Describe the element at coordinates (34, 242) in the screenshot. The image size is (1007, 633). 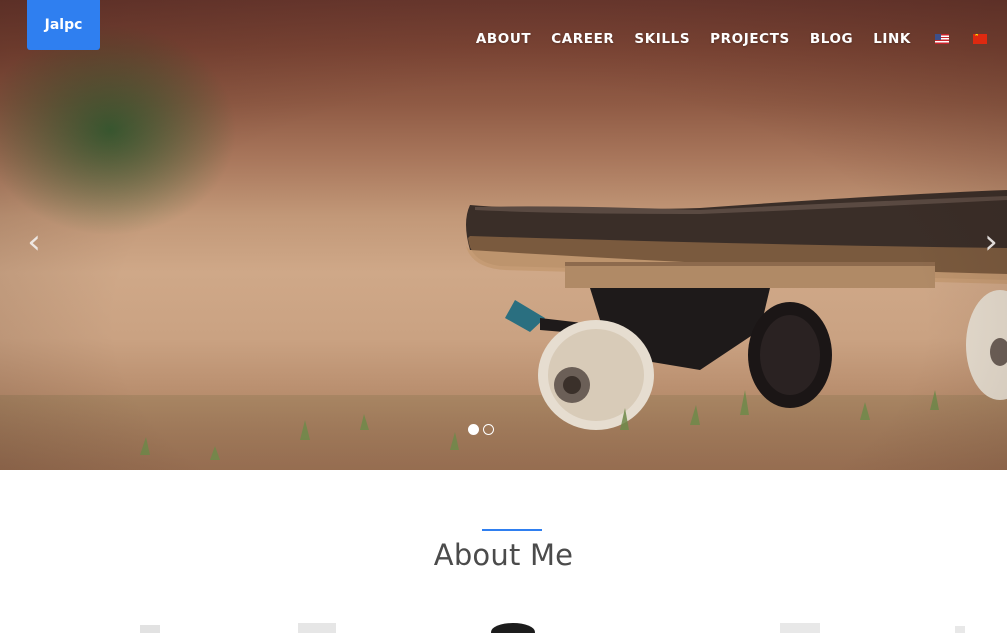
I see `chevron-left-icon: ‹` at that location.